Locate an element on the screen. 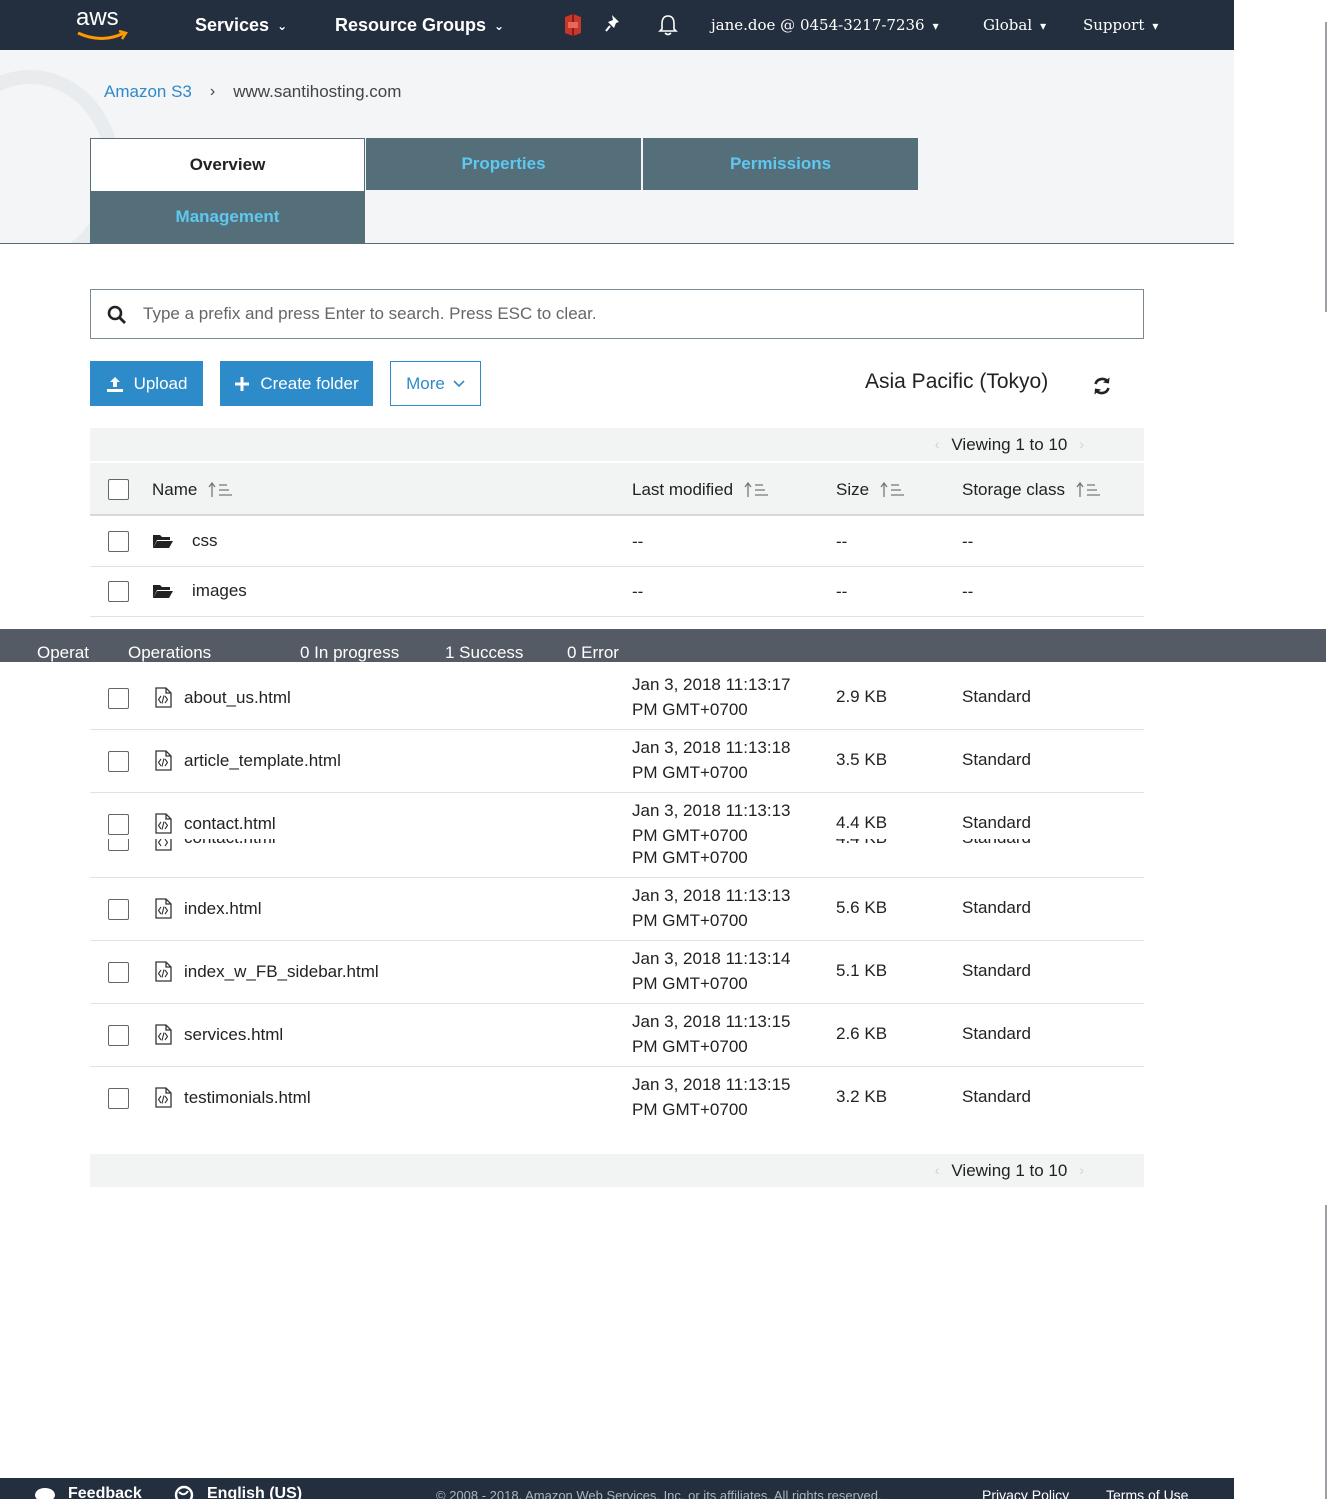  folder-link: css is located at coordinates (205, 541).